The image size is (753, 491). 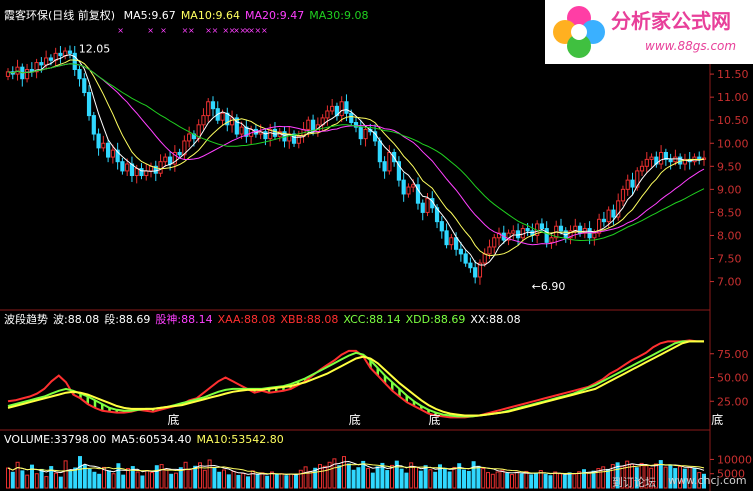 I want to click on y-tick-label: 11.00, so click(x=733, y=97).